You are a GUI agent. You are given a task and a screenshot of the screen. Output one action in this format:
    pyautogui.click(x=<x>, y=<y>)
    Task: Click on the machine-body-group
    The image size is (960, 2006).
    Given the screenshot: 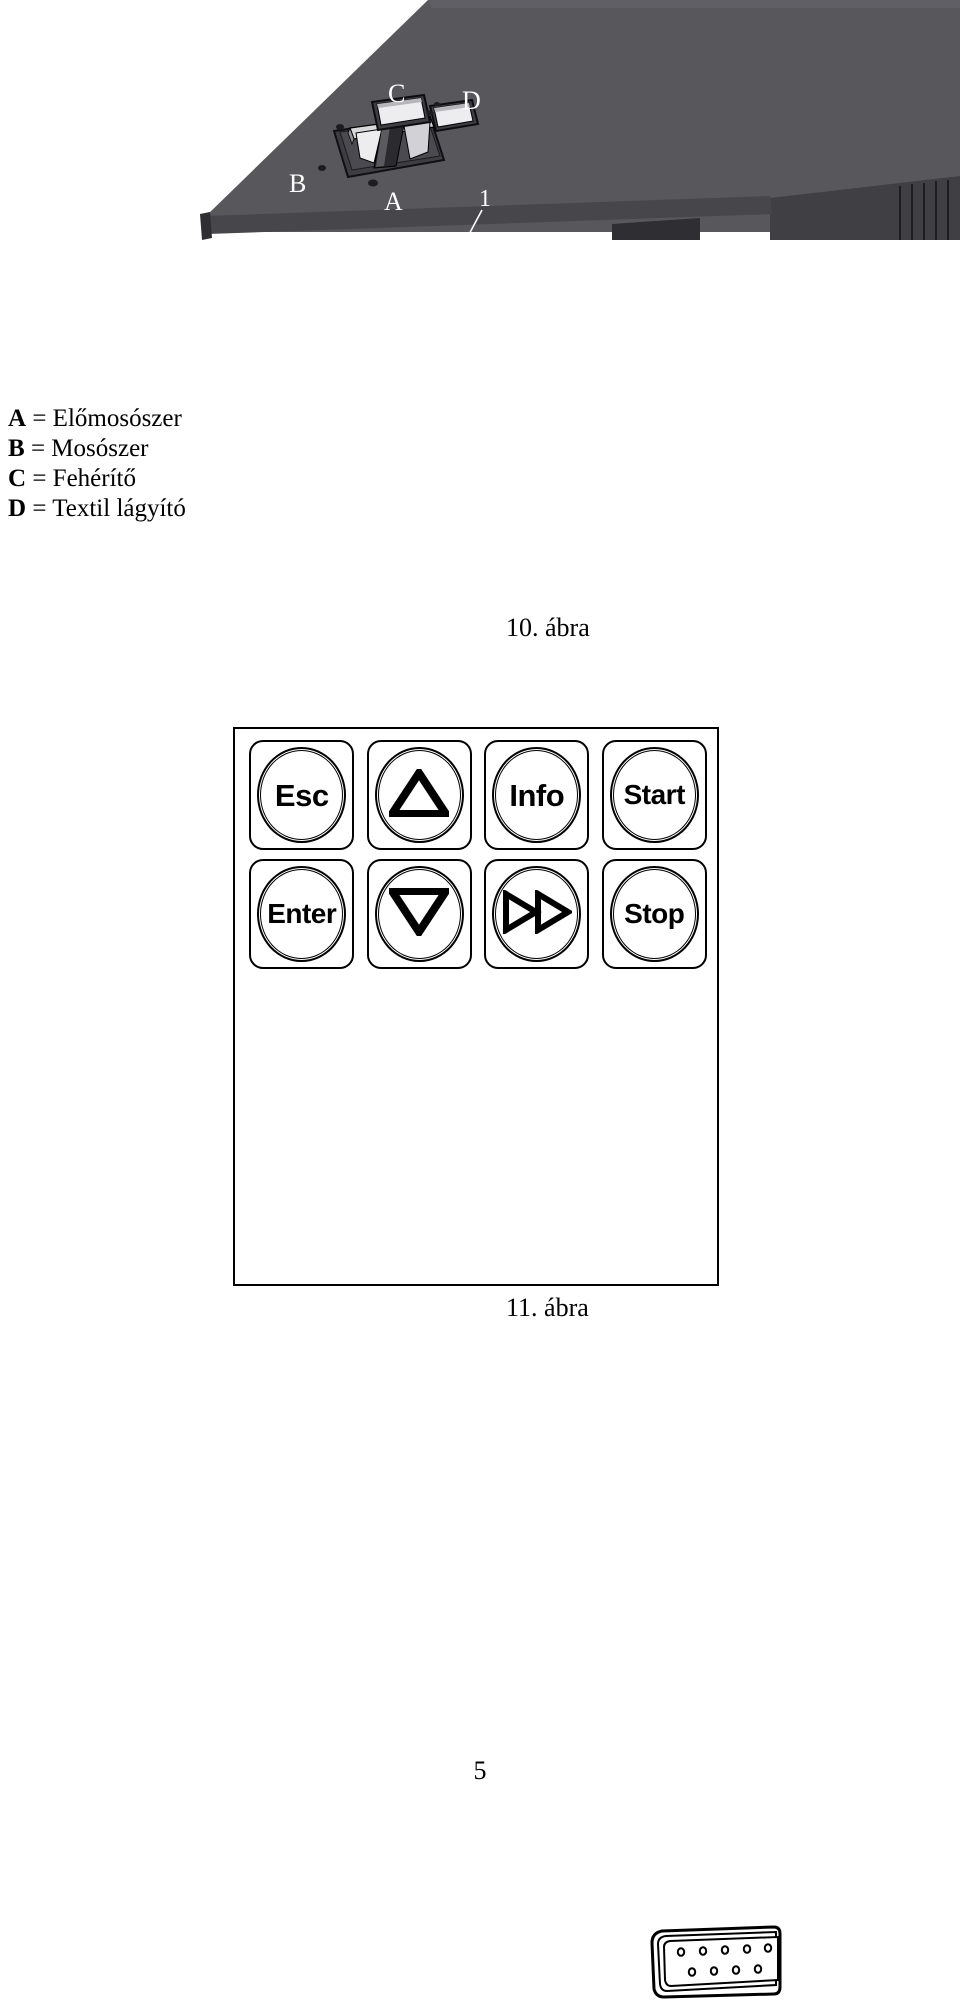 What is the action you would take?
    pyautogui.click(x=580, y=120)
    